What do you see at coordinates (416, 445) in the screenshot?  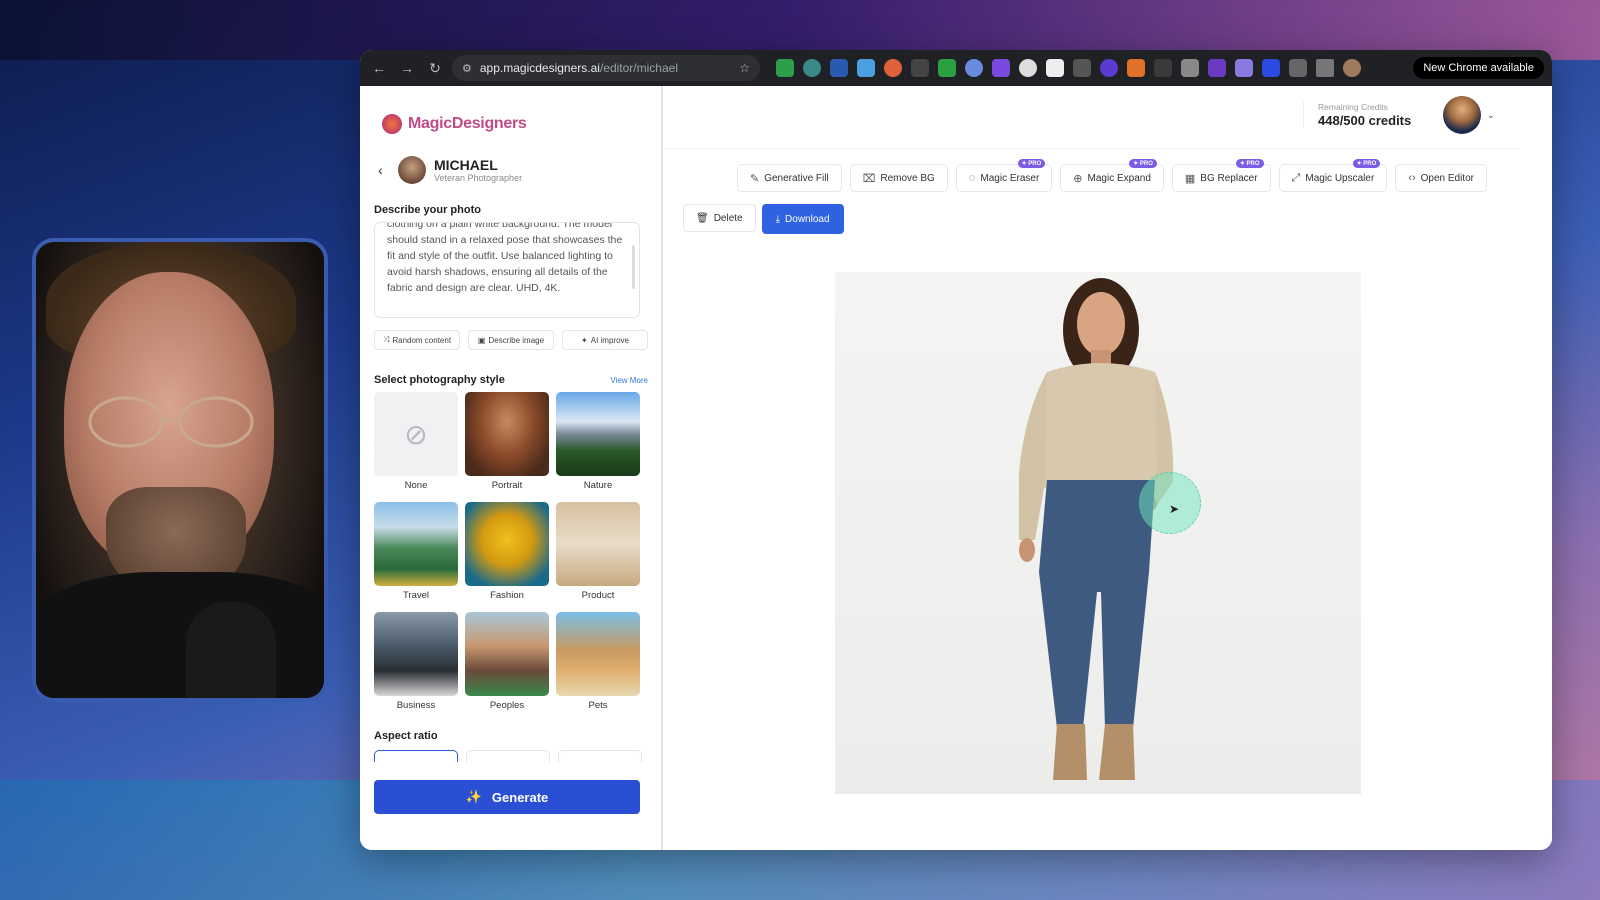 I see `style-option-none: ⊘ None` at bounding box center [416, 445].